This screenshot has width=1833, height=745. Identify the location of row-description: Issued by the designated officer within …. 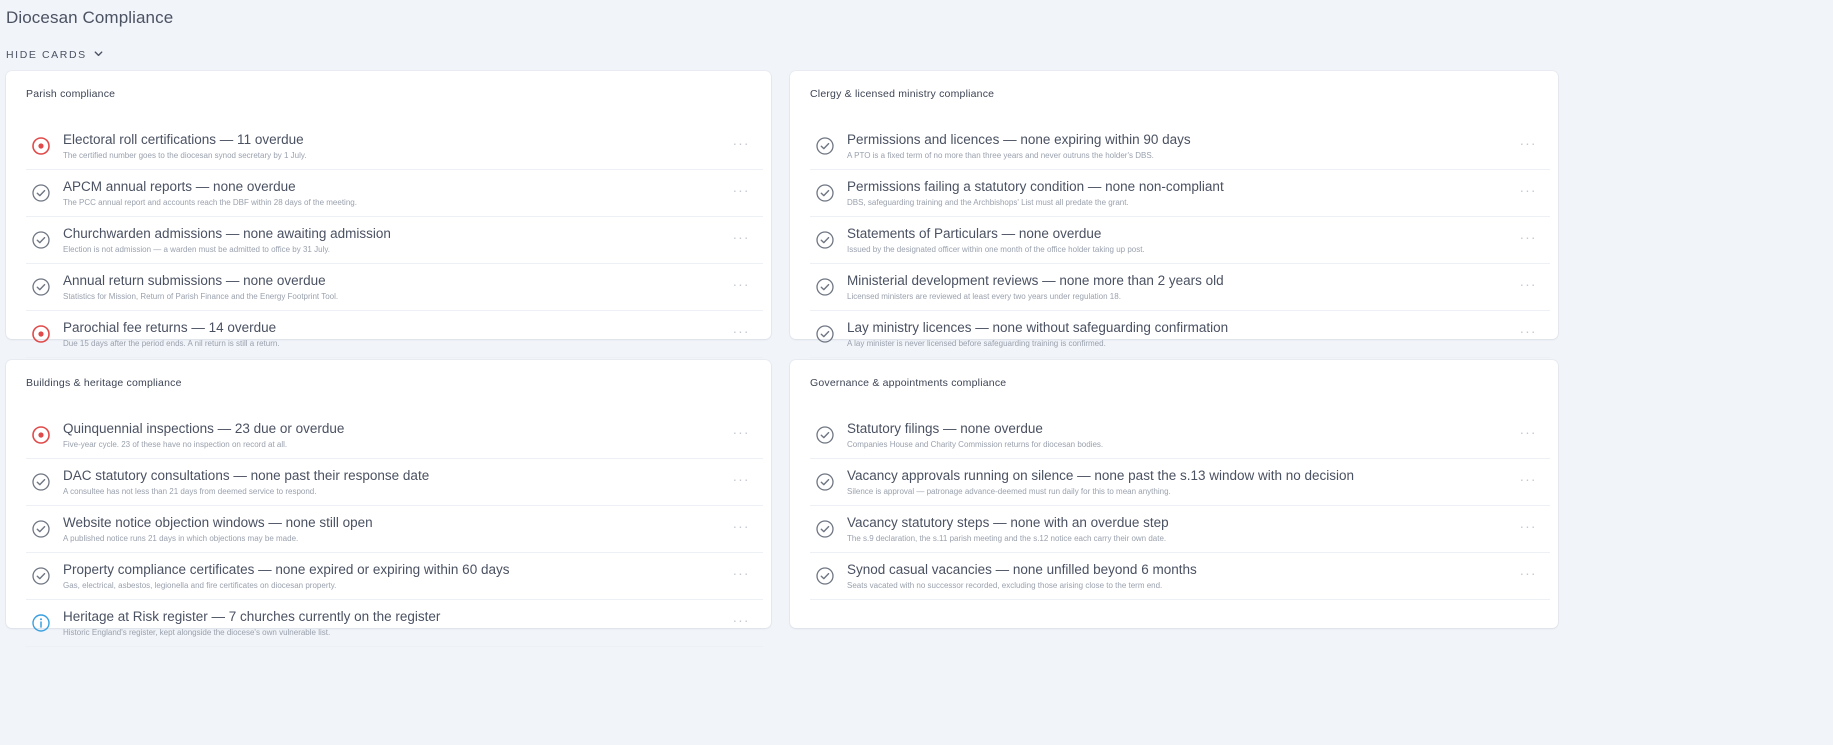
(996, 249).